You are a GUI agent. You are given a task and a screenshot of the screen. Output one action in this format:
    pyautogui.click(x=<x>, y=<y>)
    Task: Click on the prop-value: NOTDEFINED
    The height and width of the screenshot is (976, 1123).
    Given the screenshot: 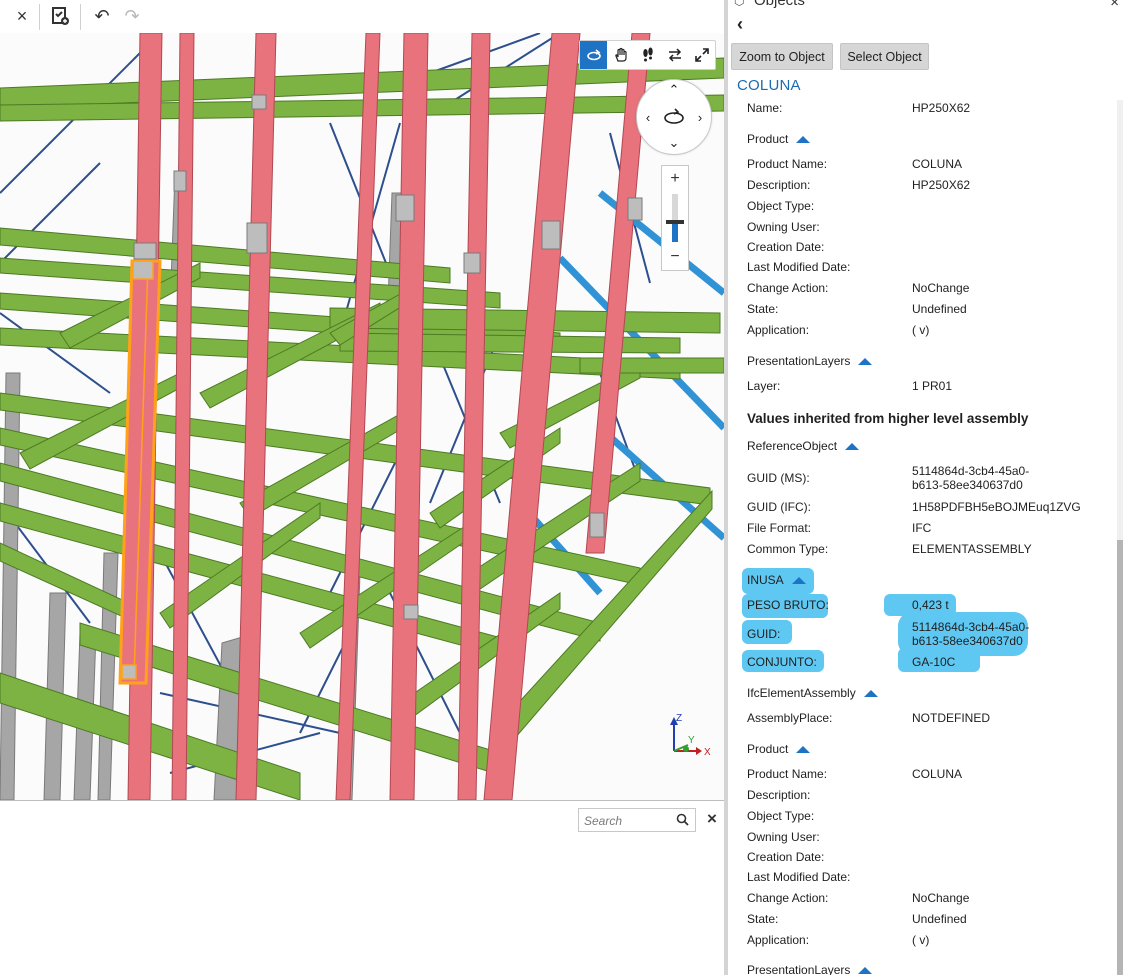 What is the action you would take?
    pyautogui.click(x=951, y=718)
    